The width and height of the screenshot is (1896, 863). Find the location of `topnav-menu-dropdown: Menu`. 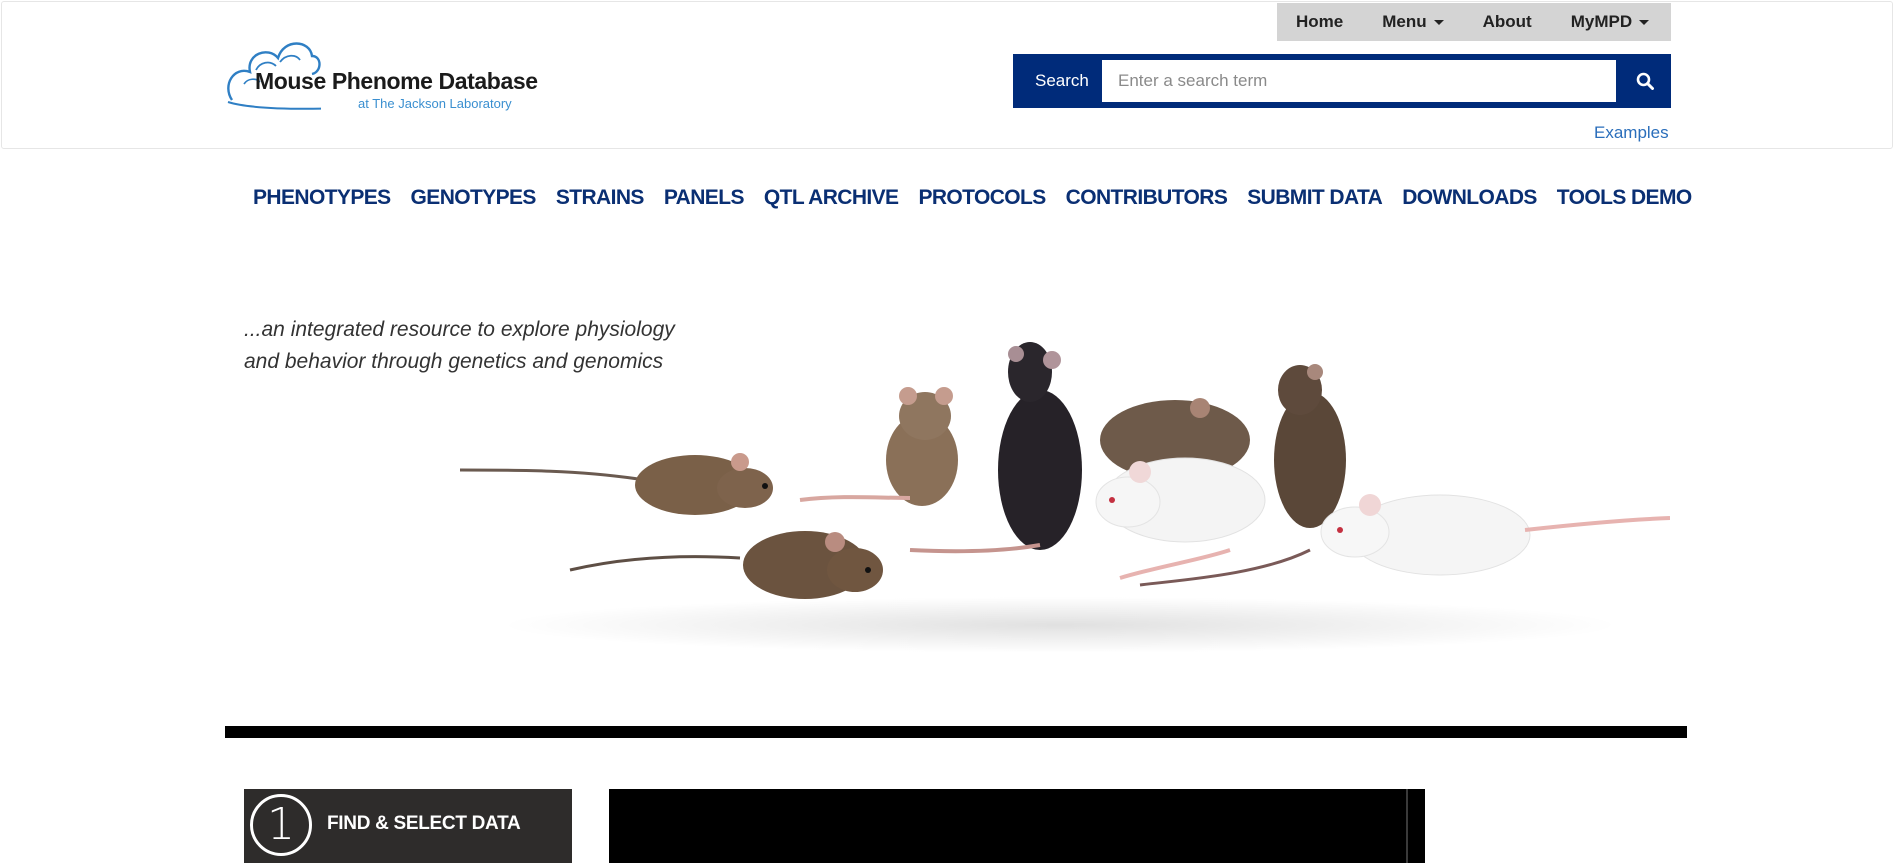

topnav-menu-dropdown: Menu is located at coordinates (1413, 22).